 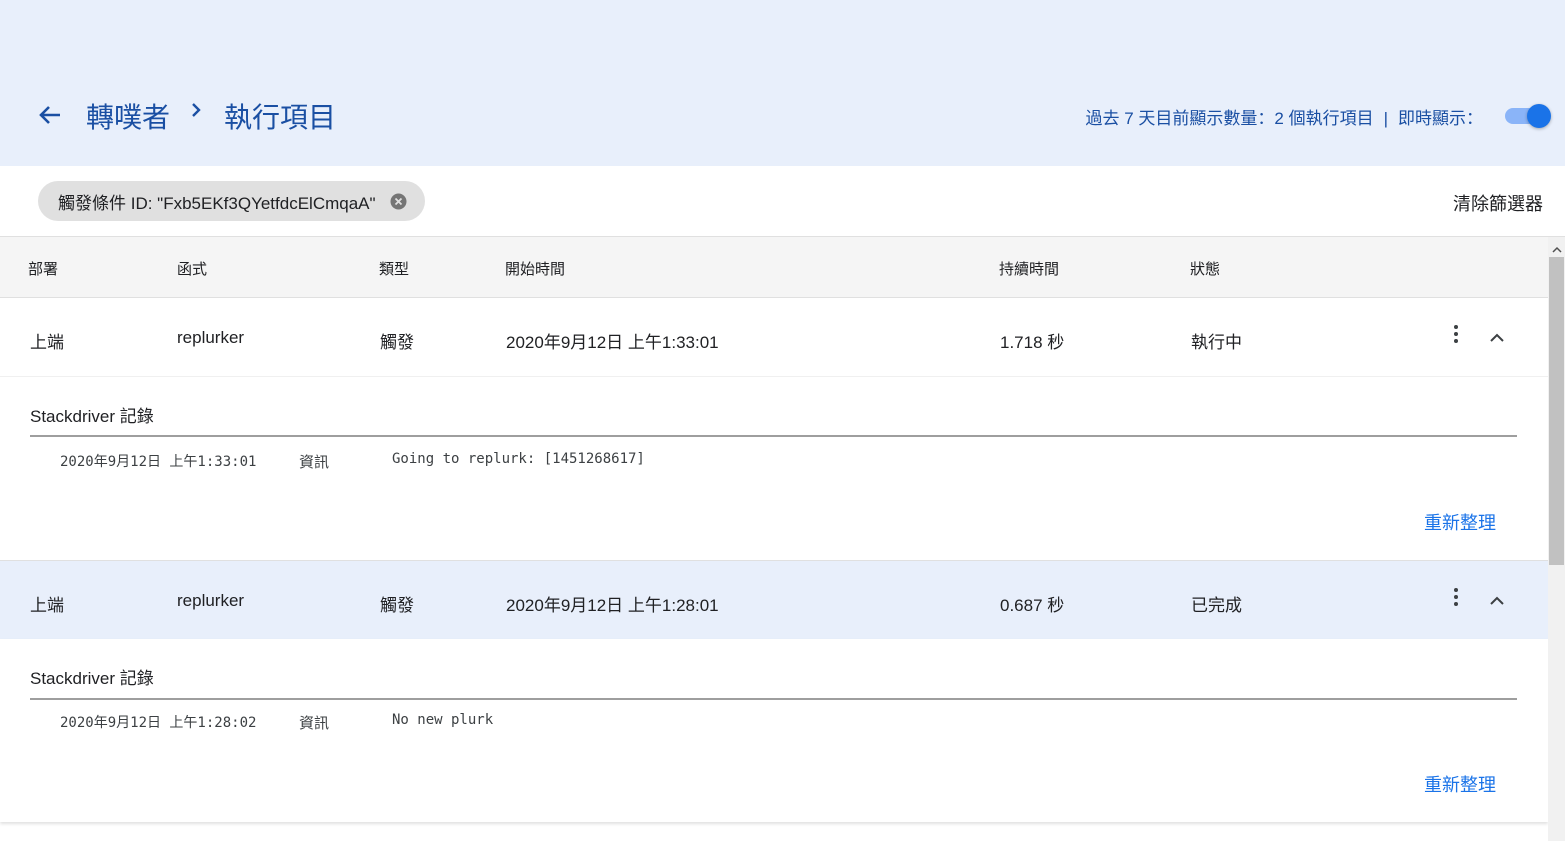 I want to click on vertical-scrollbar, so click(x=1556, y=539).